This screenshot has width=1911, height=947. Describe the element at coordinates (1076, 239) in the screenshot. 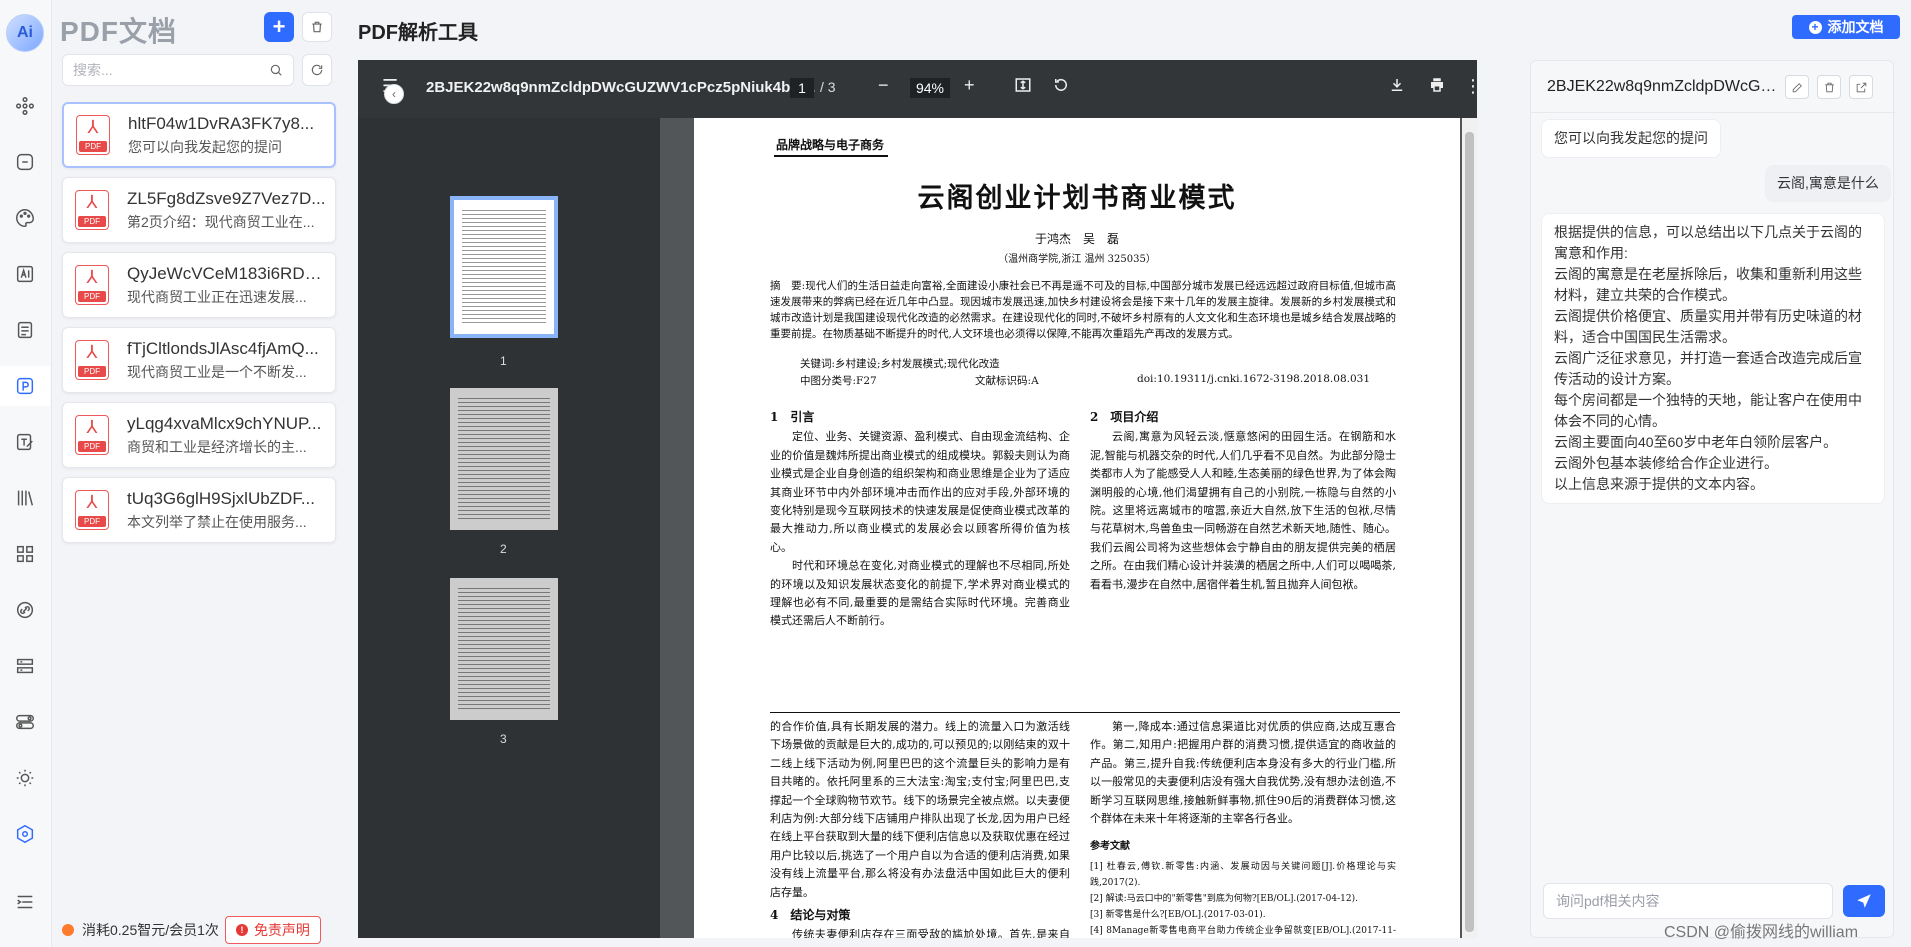

I see `paper-authors: 于鸿杰 吴 磊` at that location.